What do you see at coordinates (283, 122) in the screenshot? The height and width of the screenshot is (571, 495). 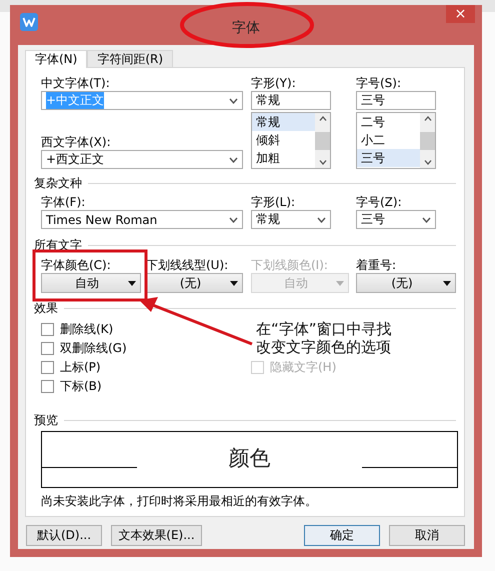 I see `list-option: 常规` at bounding box center [283, 122].